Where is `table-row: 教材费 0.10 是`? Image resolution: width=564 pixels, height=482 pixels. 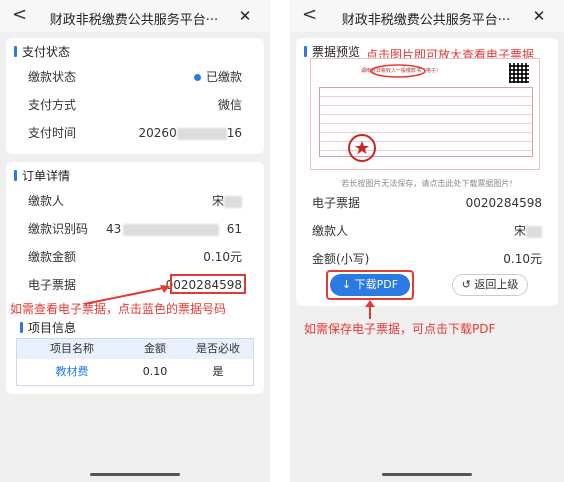 table-row: 教材费 0.10 是 is located at coordinates (135, 372).